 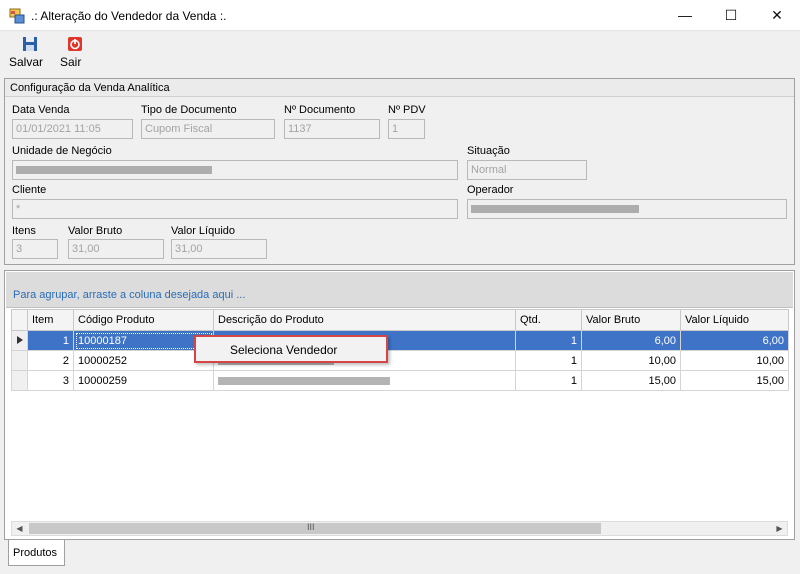 I want to click on column-header-item: Item, so click(x=50, y=320).